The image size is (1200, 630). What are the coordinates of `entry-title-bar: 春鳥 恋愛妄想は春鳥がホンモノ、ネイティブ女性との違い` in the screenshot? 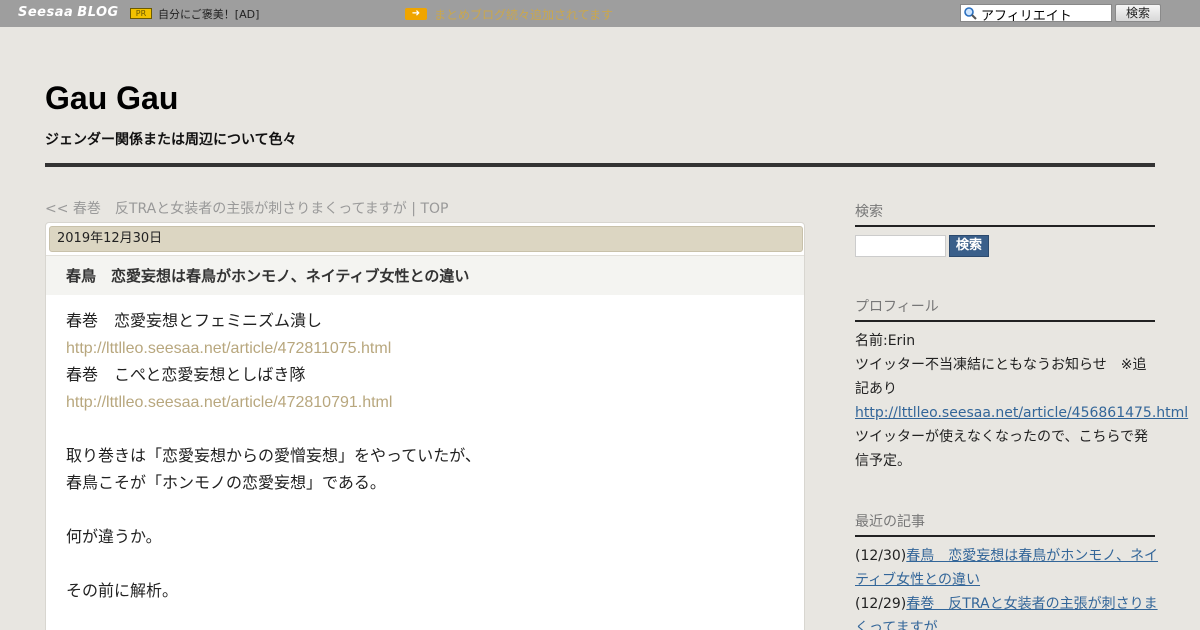 It's located at (425, 275).